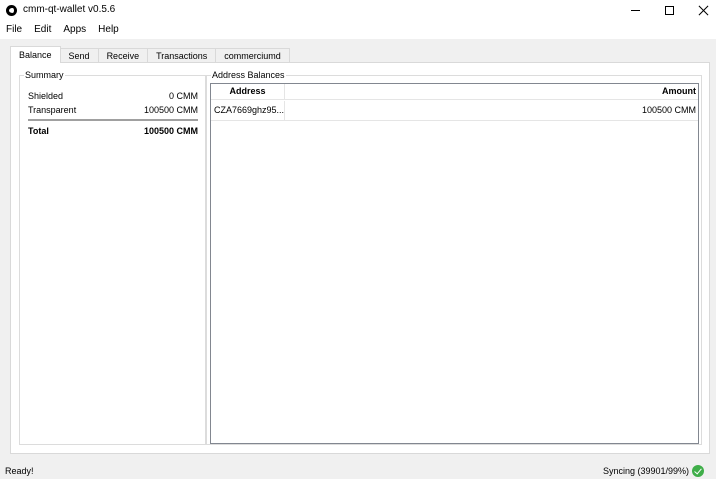  Describe the element at coordinates (703, 10) in the screenshot. I see `close-icon` at that location.